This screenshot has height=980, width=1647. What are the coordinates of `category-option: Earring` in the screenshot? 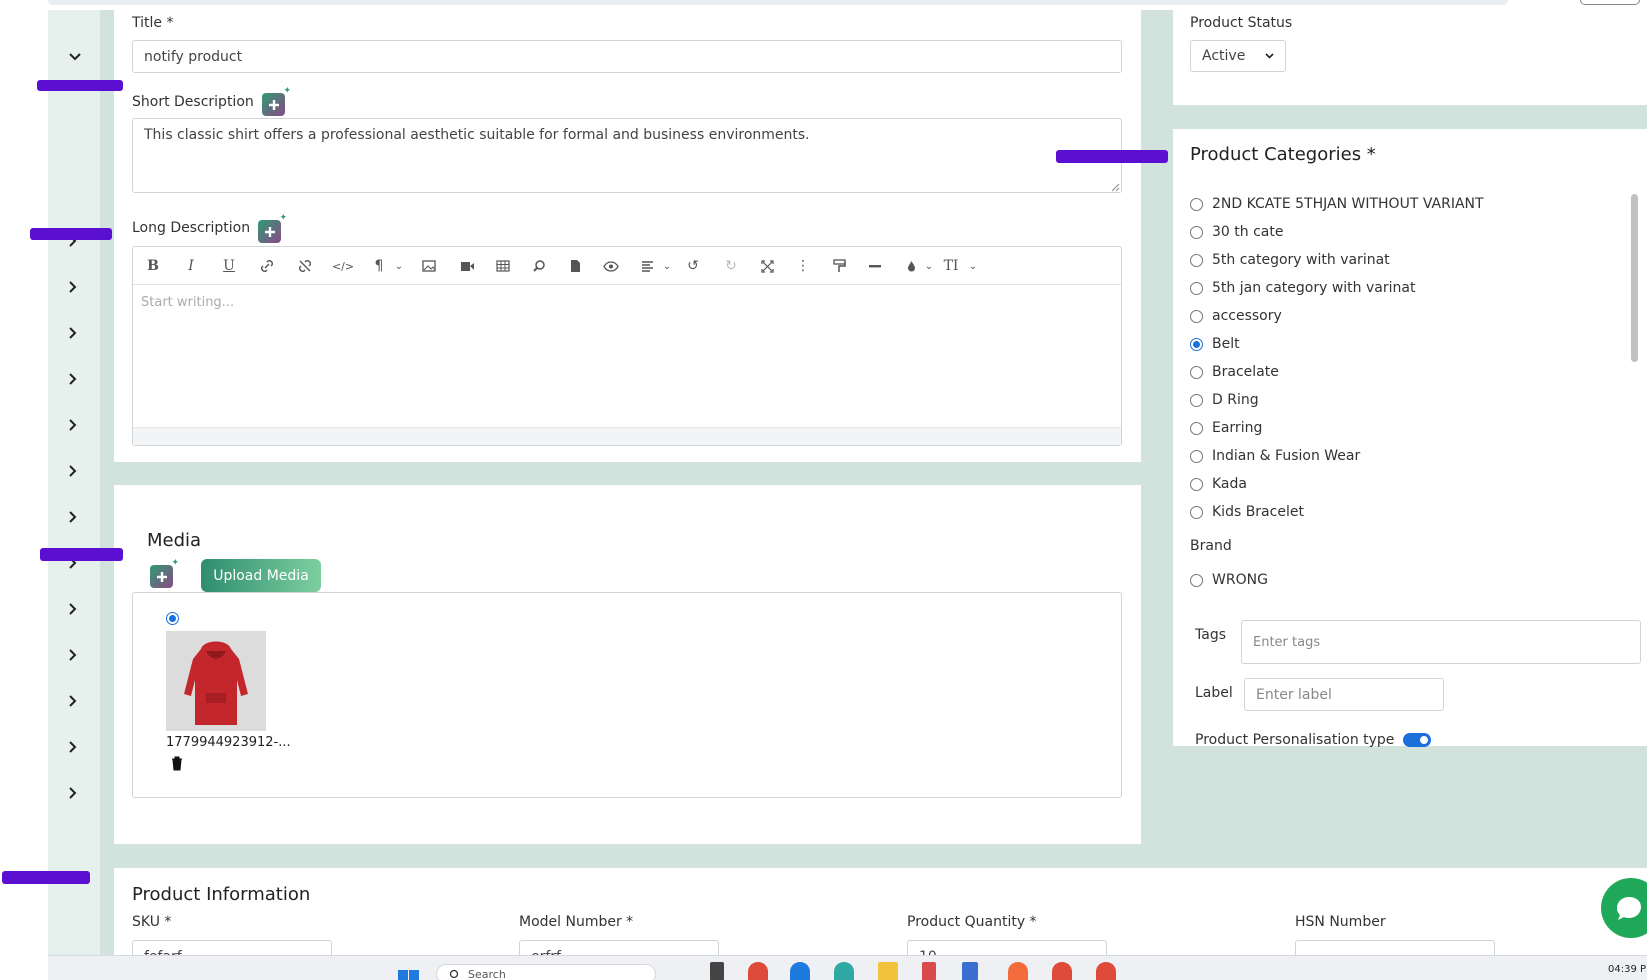 It's located at (1226, 428).